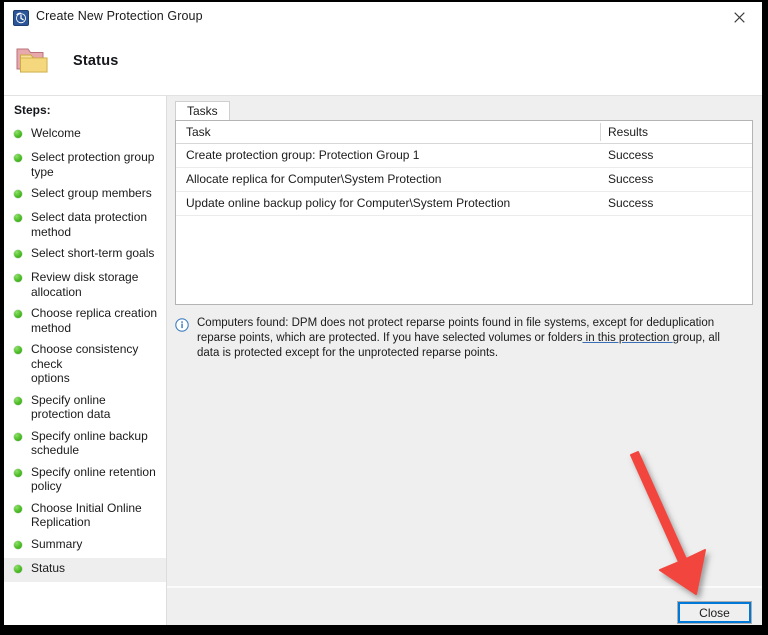  Describe the element at coordinates (71, 407) in the screenshot. I see `step-label: Specify online protection data` at that location.